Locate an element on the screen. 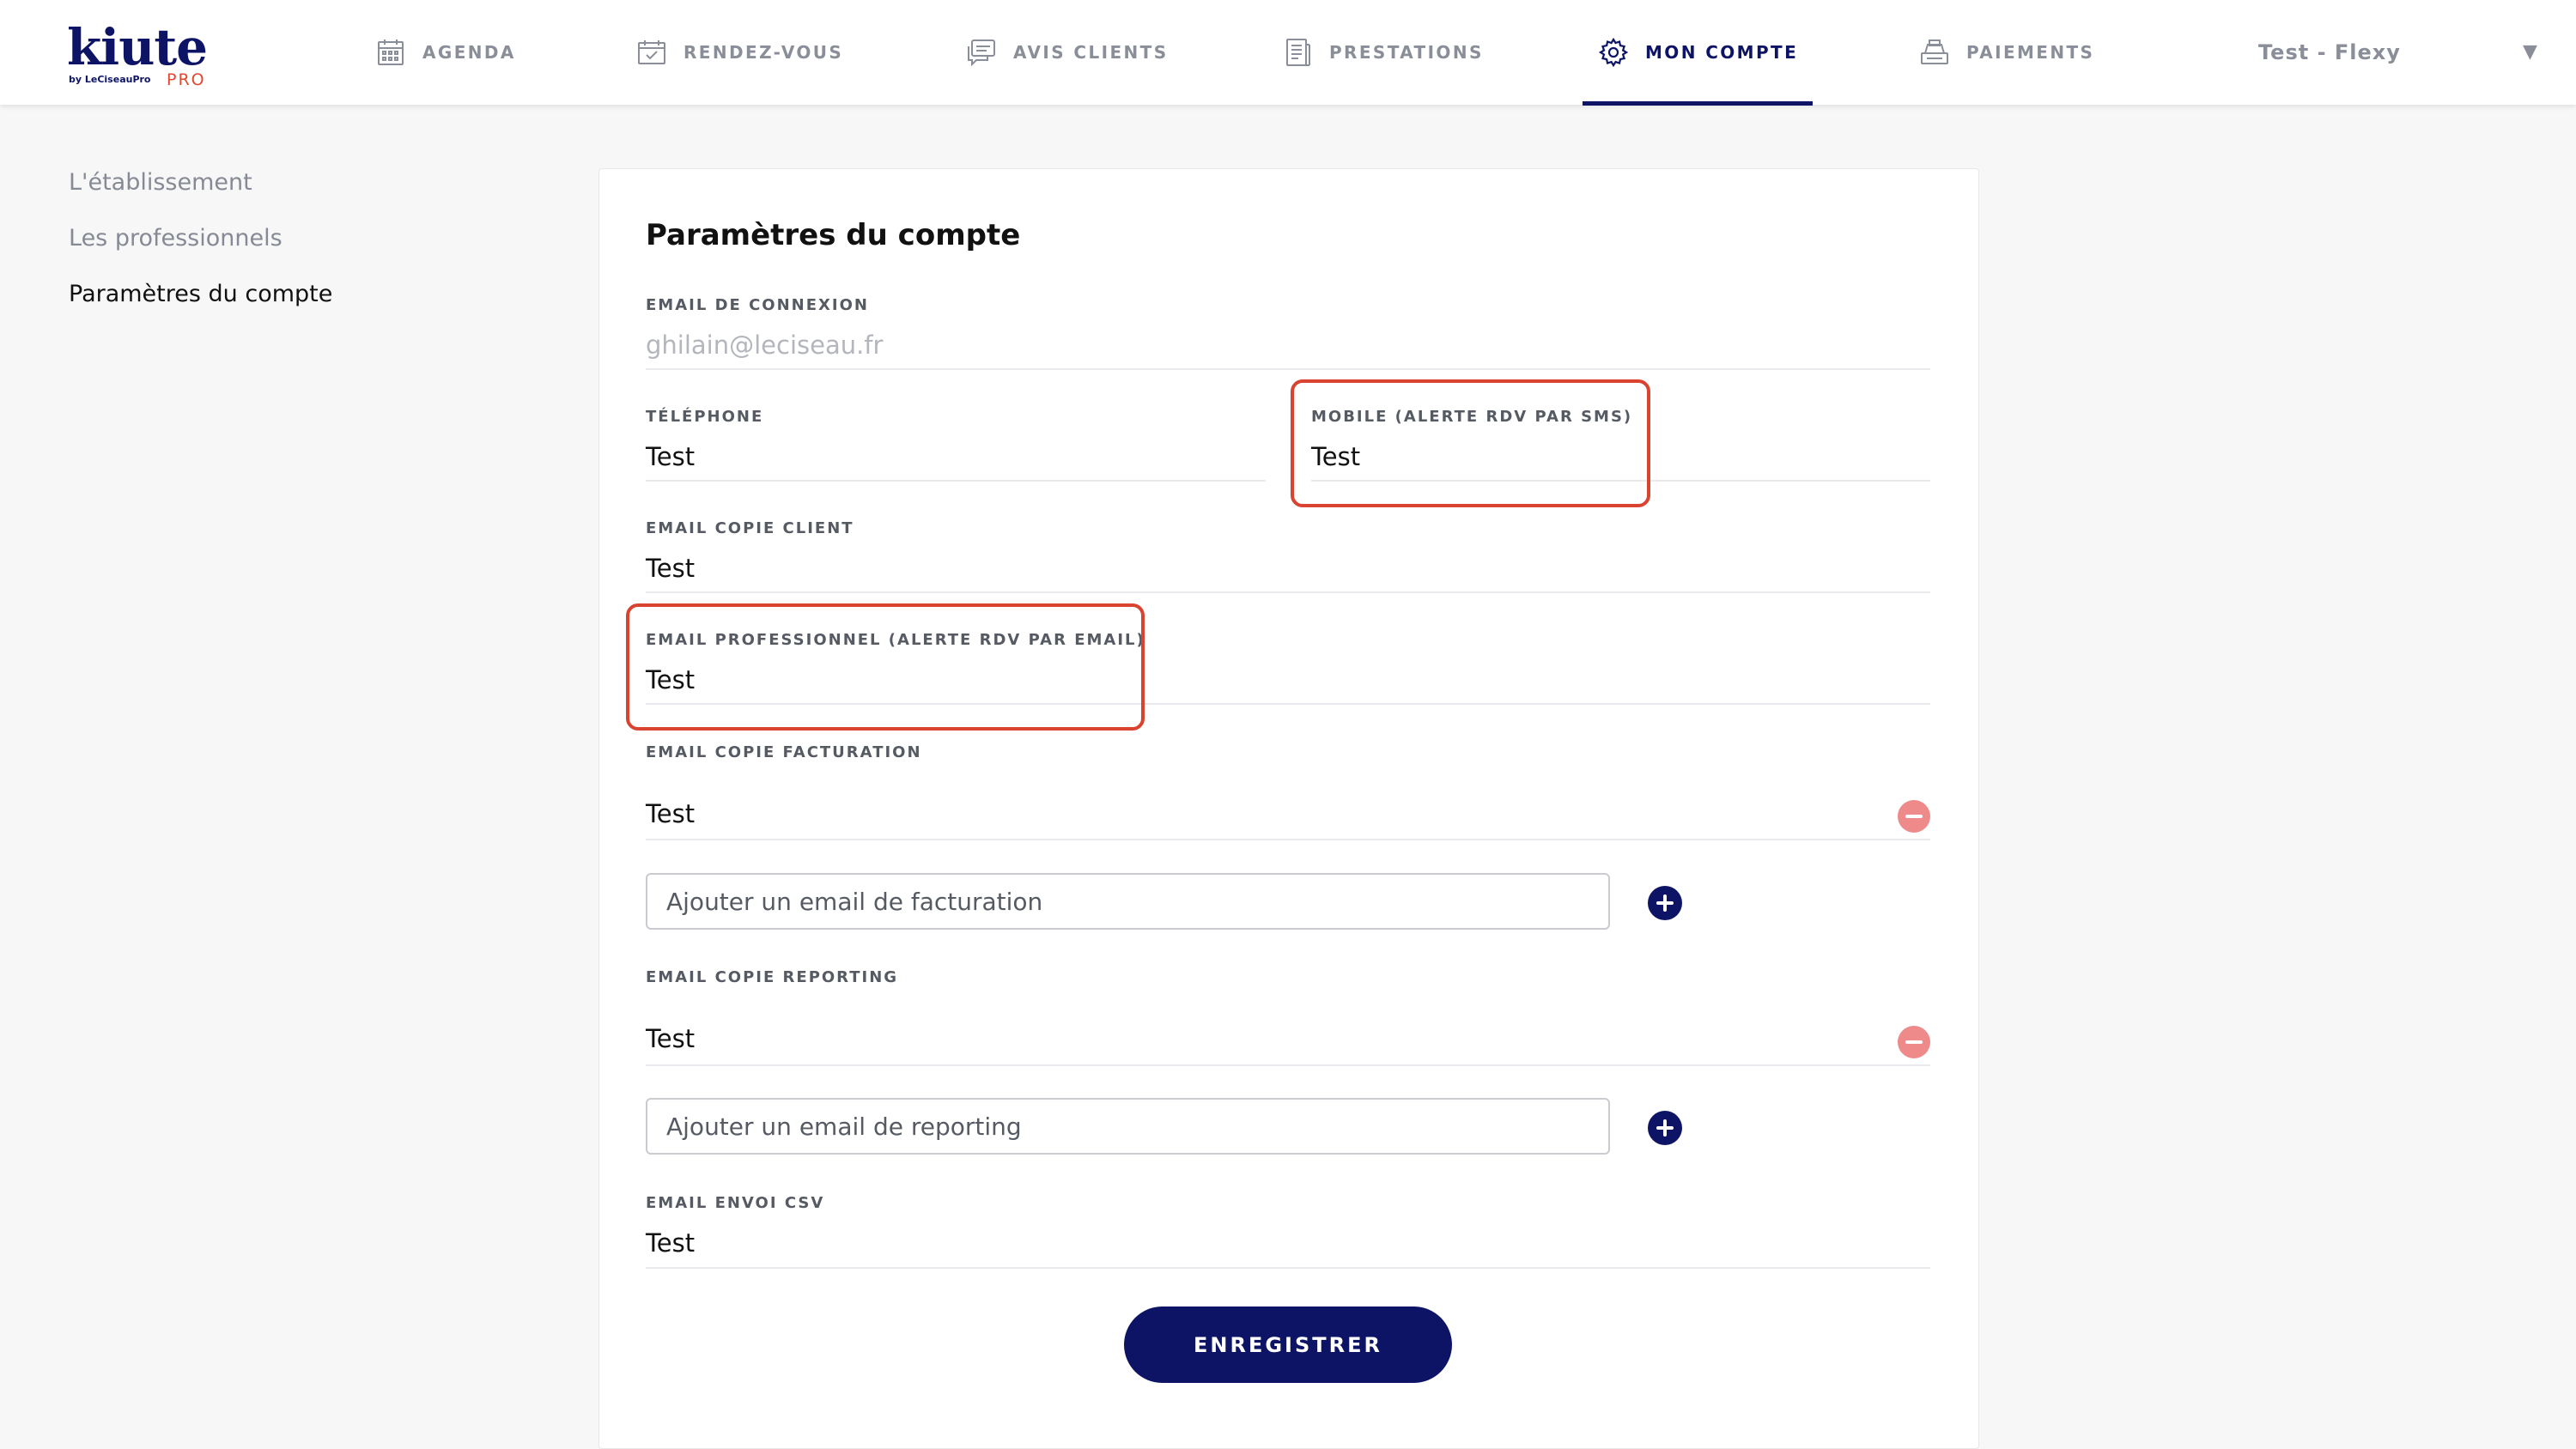 This screenshot has height=1449, width=2576. sidebar-item-professionnels: Les professionnels is located at coordinates (176, 238).